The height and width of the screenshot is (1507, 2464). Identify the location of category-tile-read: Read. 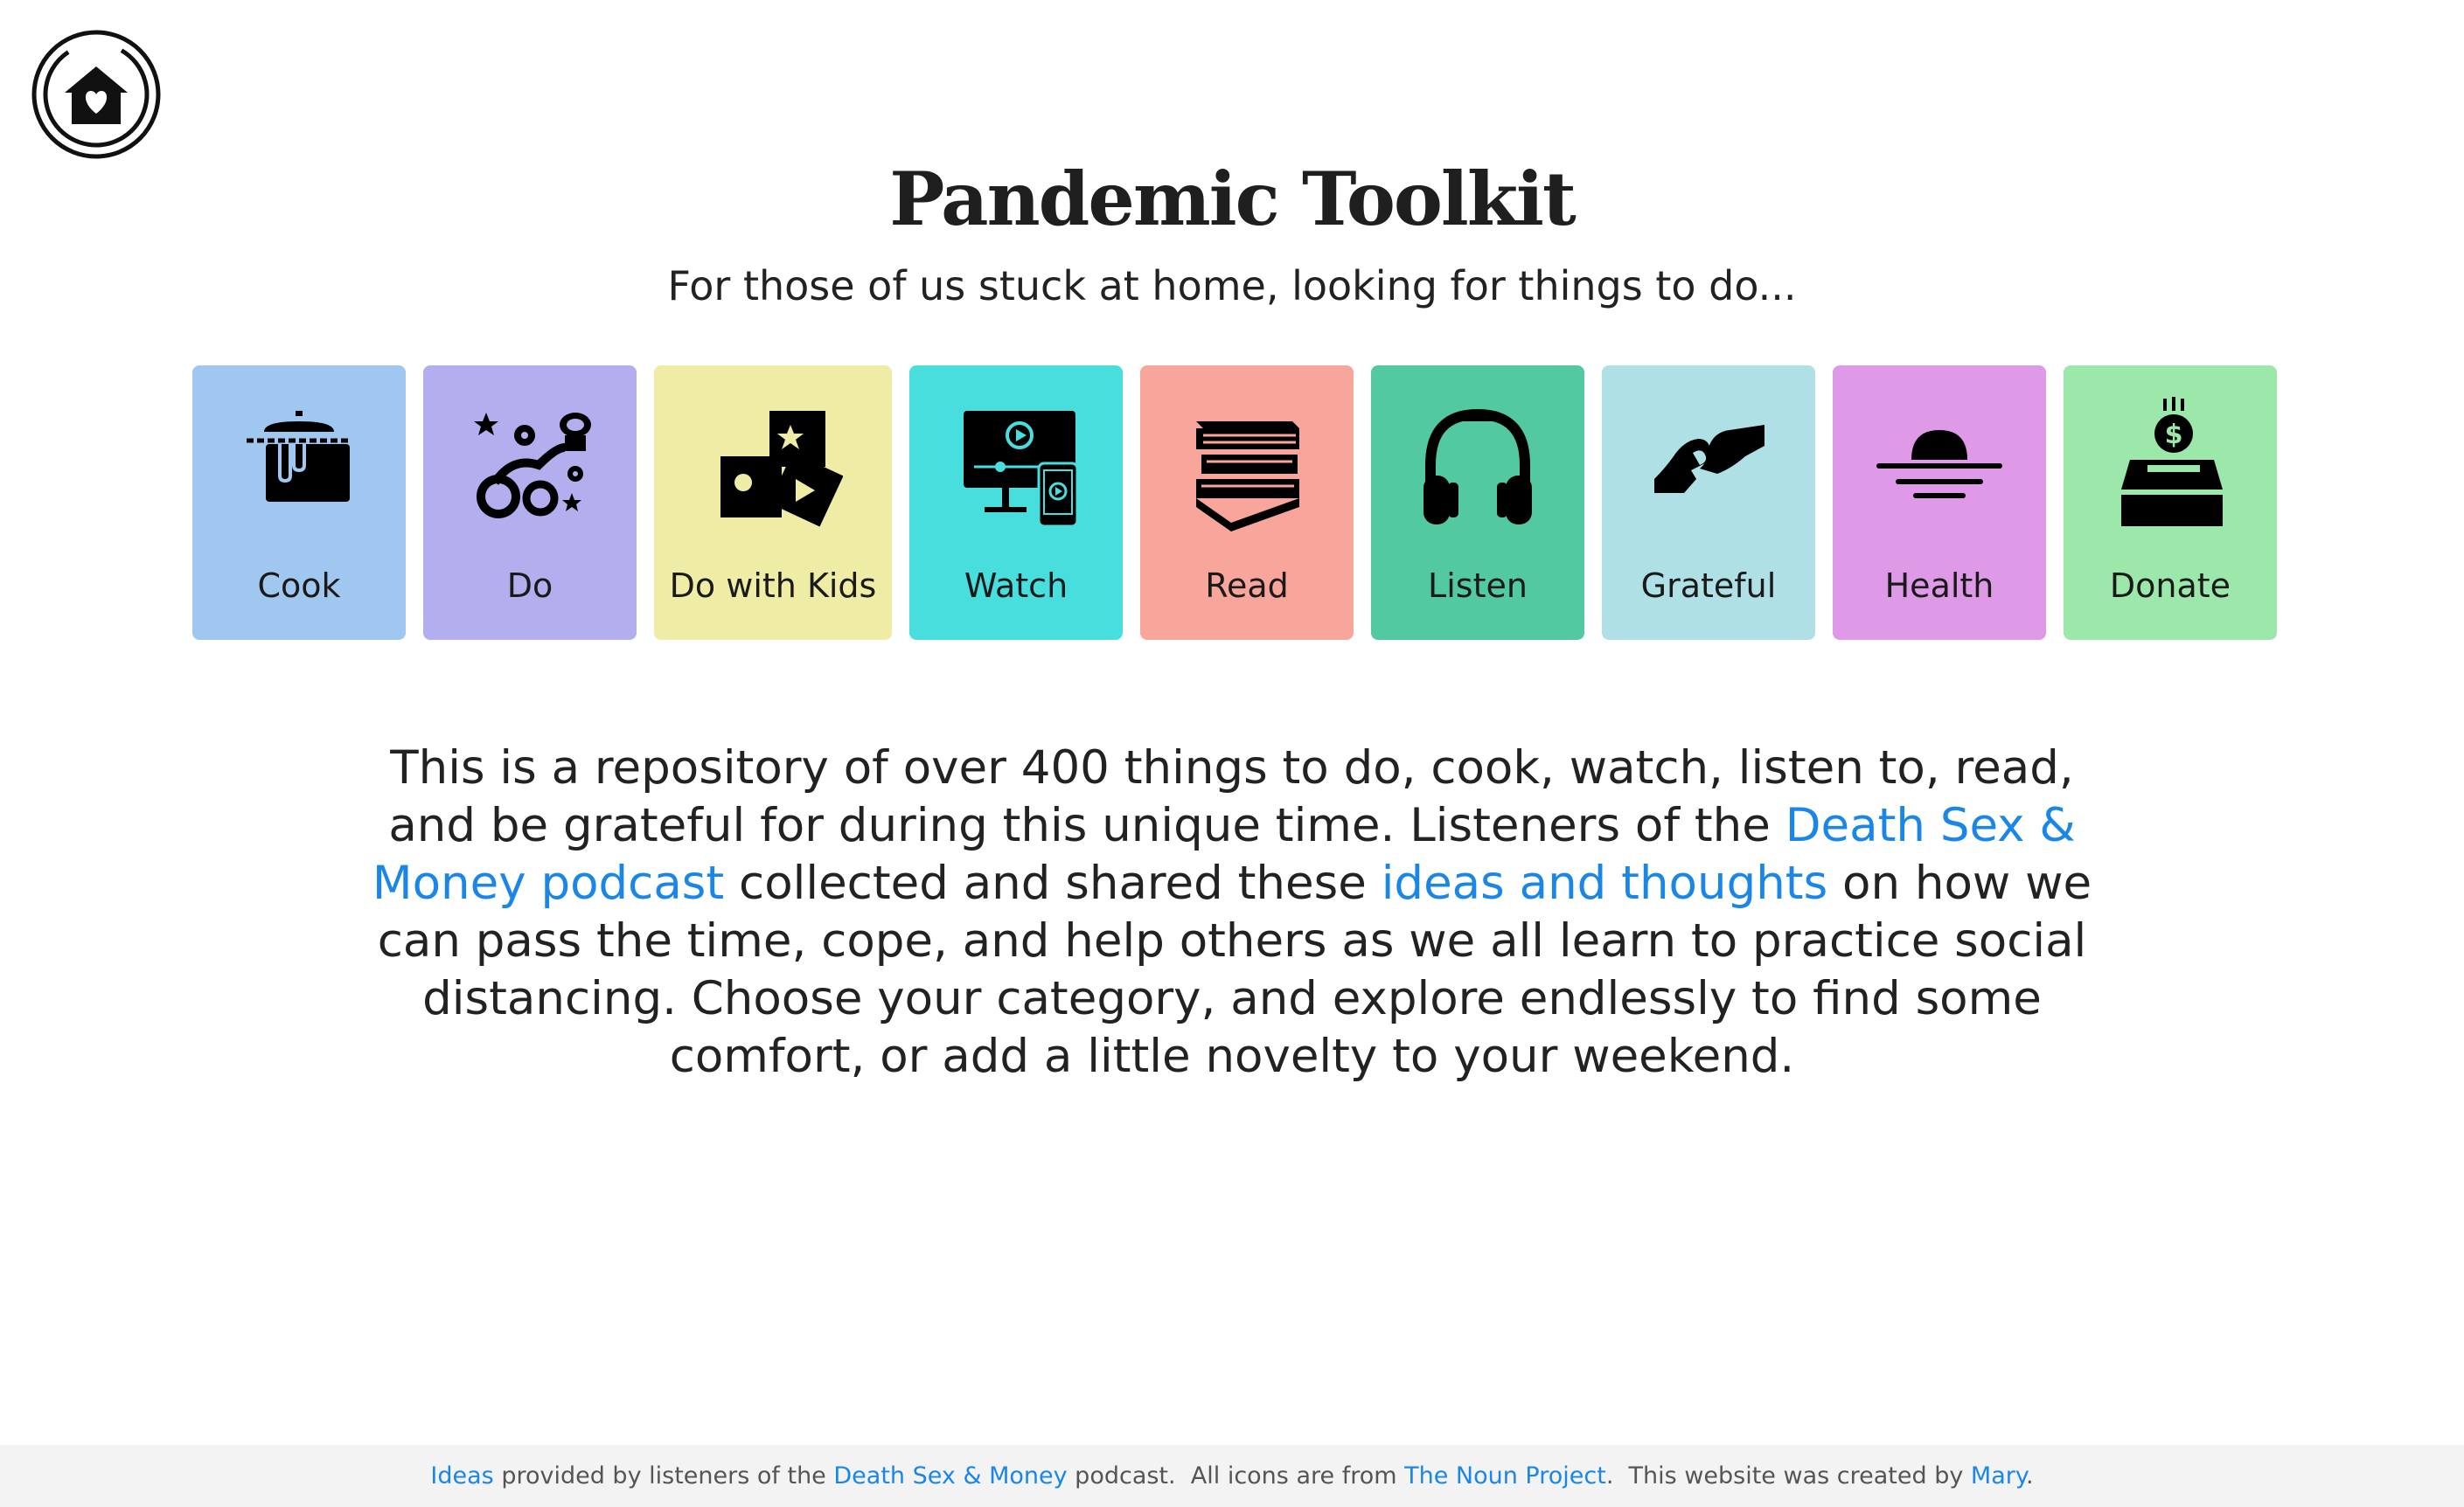
(1247, 502).